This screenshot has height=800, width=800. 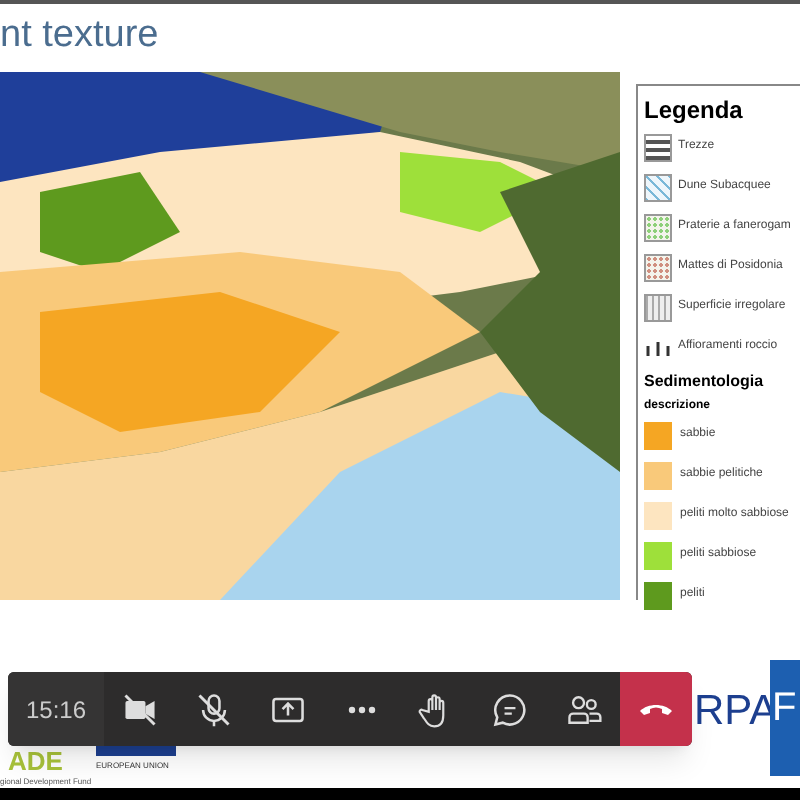 I want to click on microphone-off-icon, so click(x=214, y=709).